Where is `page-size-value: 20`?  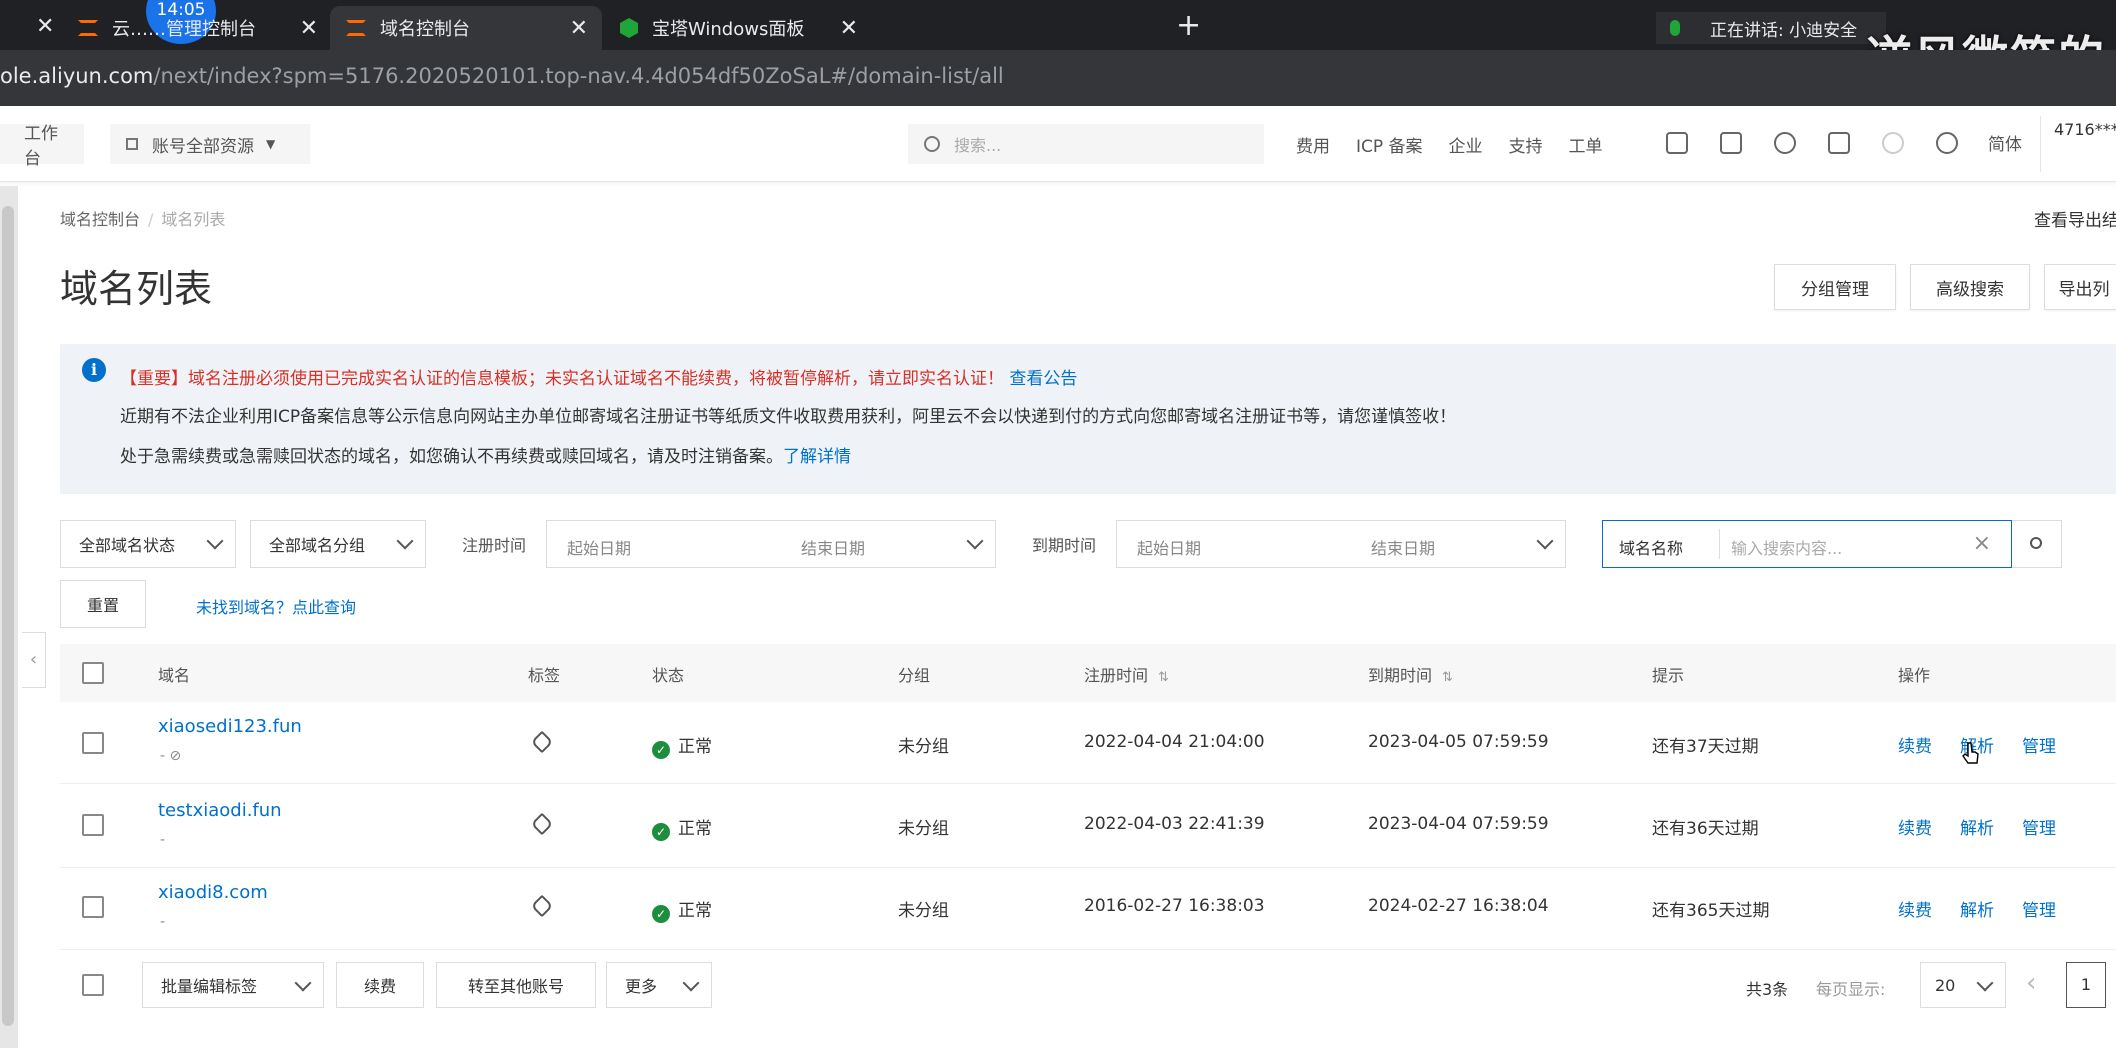
page-size-value: 20 is located at coordinates (1945, 985).